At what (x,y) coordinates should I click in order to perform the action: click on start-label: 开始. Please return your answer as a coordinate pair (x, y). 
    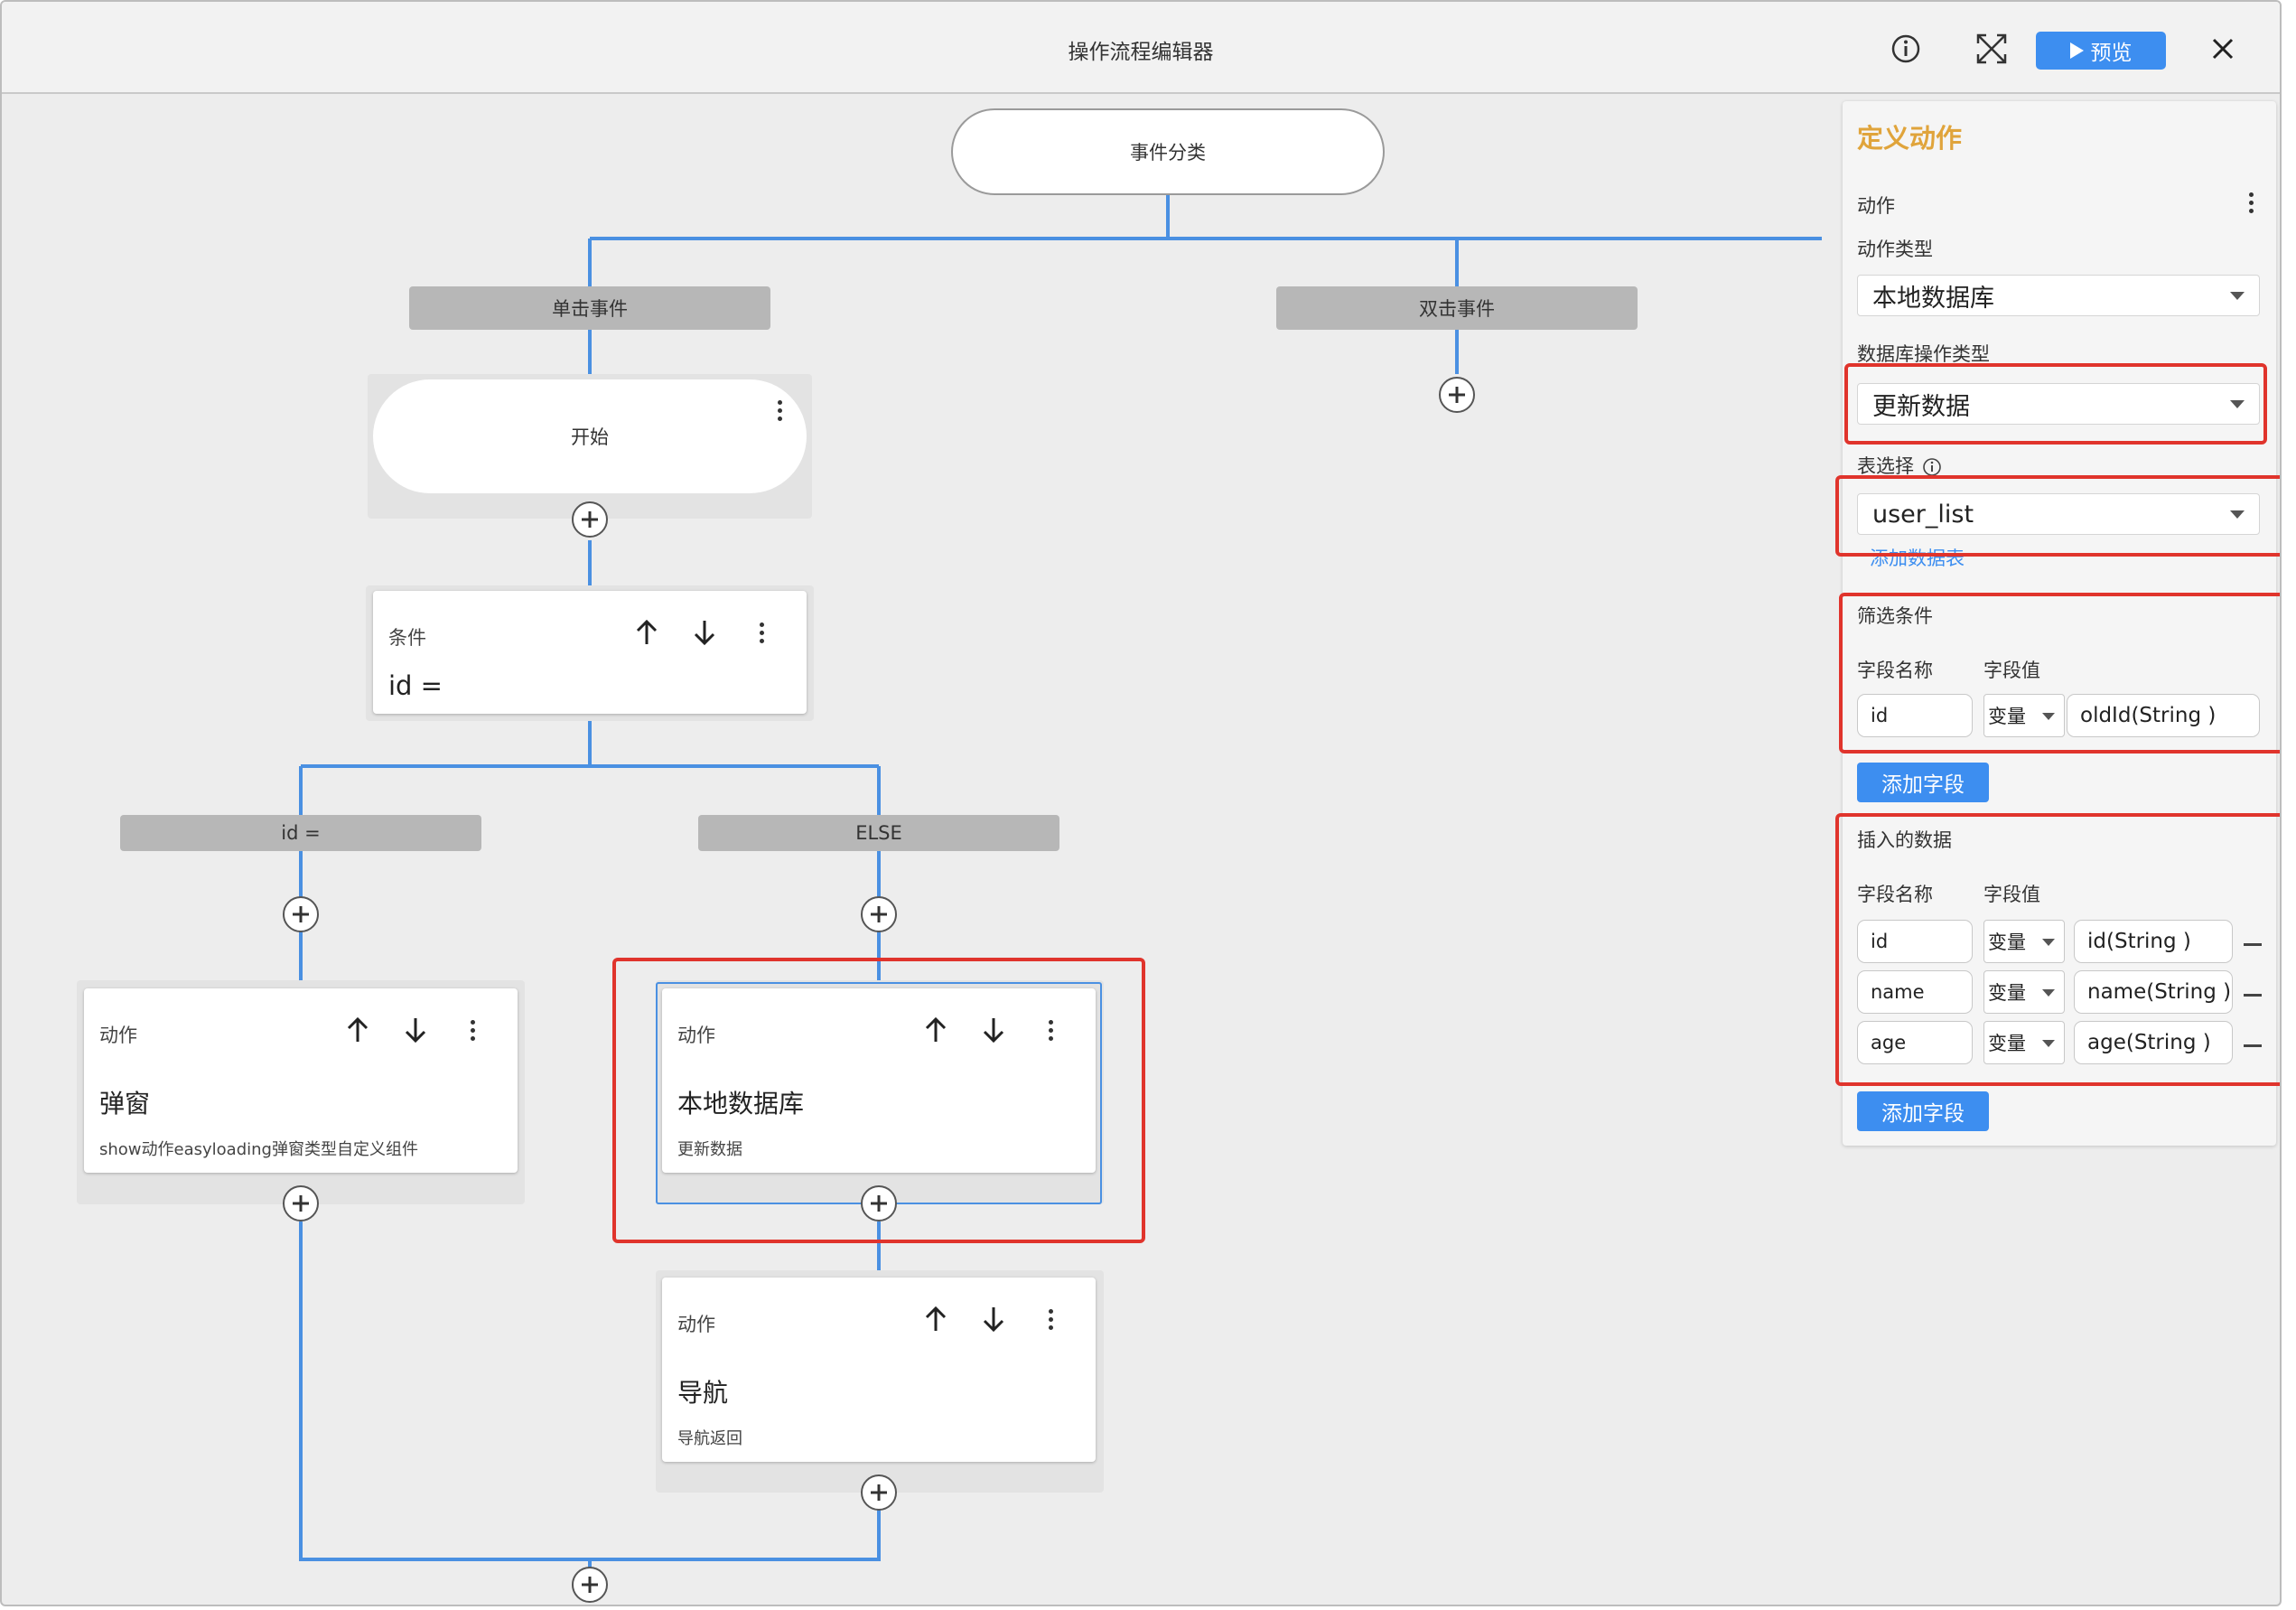
    Looking at the image, I should click on (590, 437).